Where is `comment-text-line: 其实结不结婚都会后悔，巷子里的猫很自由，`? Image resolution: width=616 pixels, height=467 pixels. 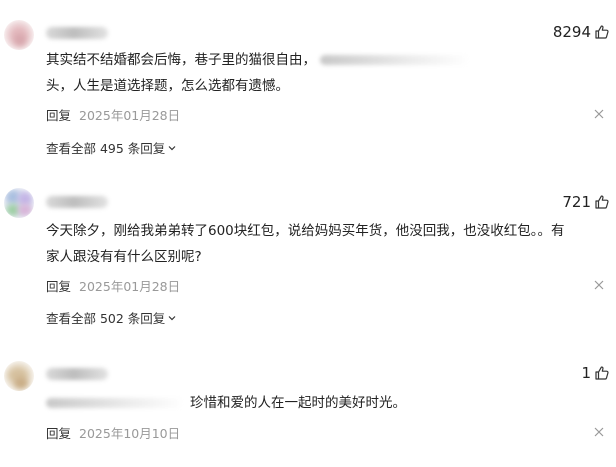 comment-text-line: 其实结不结婚都会后悔，巷子里的猫很自由， is located at coordinates (181, 60).